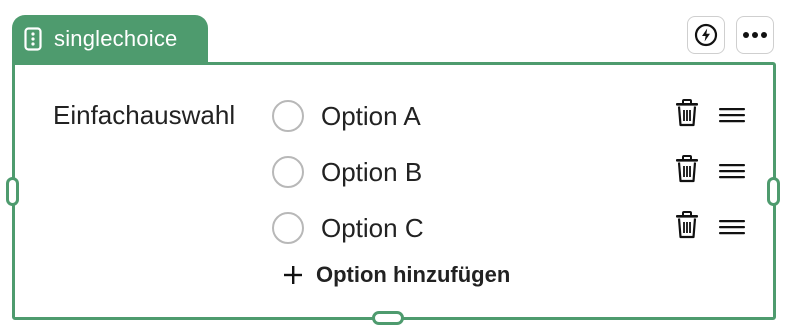  Describe the element at coordinates (388, 318) in the screenshot. I see `resize-handle-bottom` at that location.